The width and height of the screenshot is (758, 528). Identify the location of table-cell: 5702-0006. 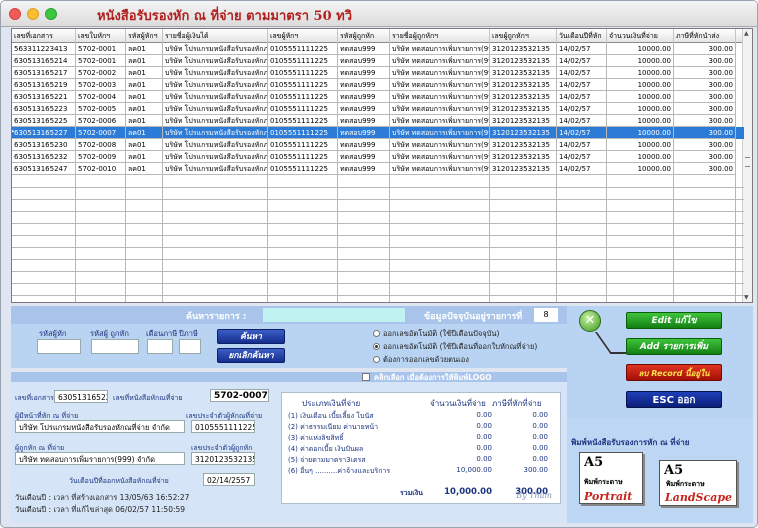
(101, 121).